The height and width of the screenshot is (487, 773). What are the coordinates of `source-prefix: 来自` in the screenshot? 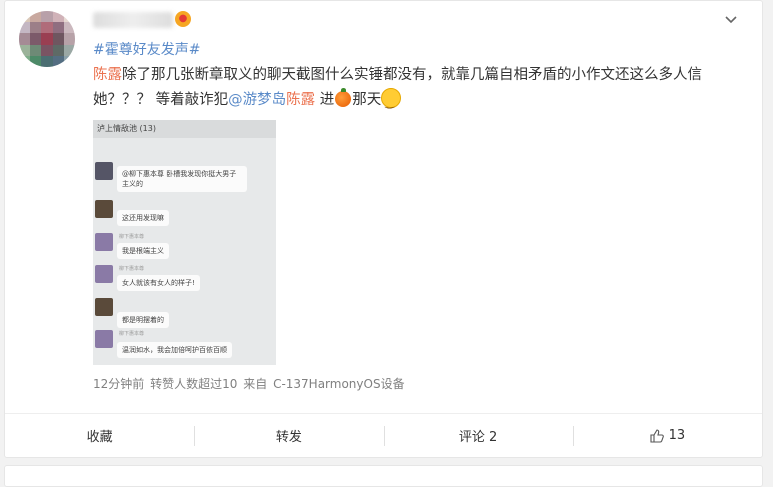 It's located at (255, 384).